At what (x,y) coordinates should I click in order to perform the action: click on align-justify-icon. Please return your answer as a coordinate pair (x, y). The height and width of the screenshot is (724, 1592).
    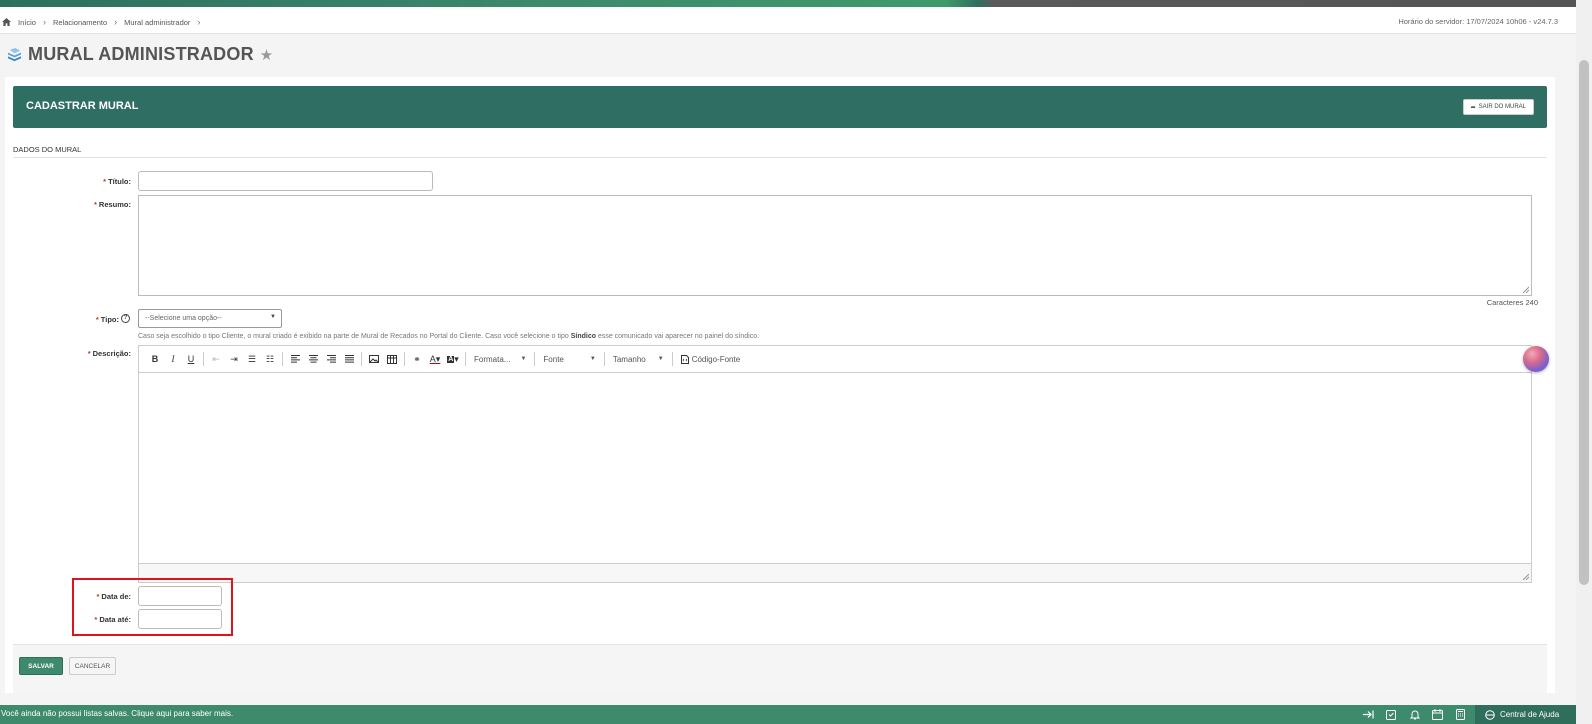
    Looking at the image, I should click on (349, 359).